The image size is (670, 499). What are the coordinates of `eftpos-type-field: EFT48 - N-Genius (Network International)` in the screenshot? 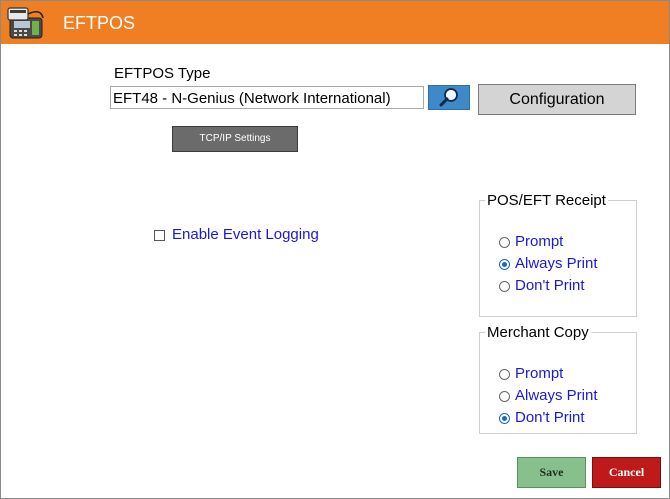 It's located at (267, 97).